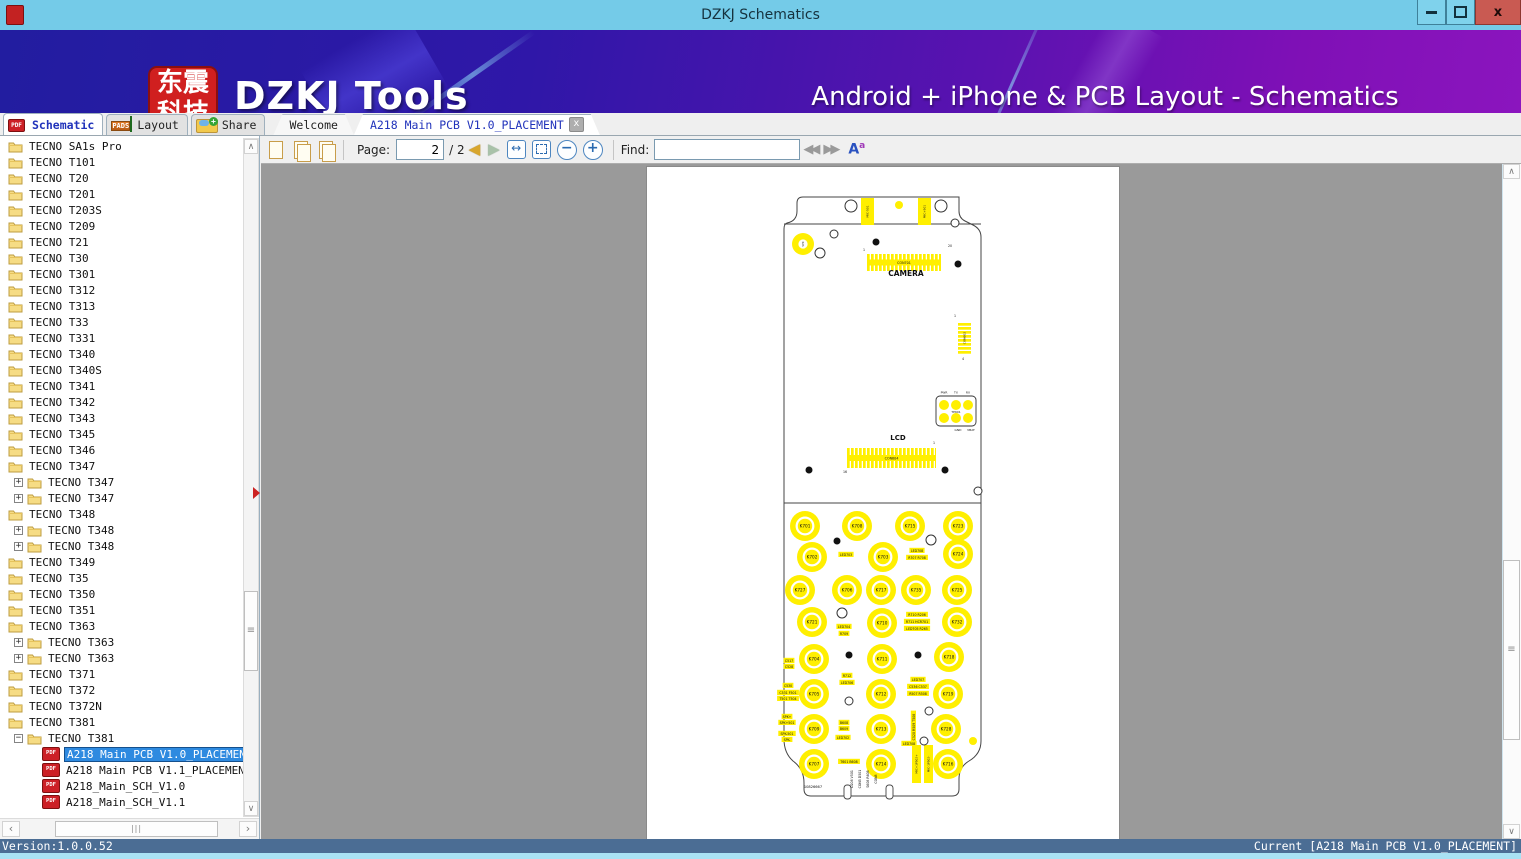  I want to click on page-number-input, so click(420, 149).